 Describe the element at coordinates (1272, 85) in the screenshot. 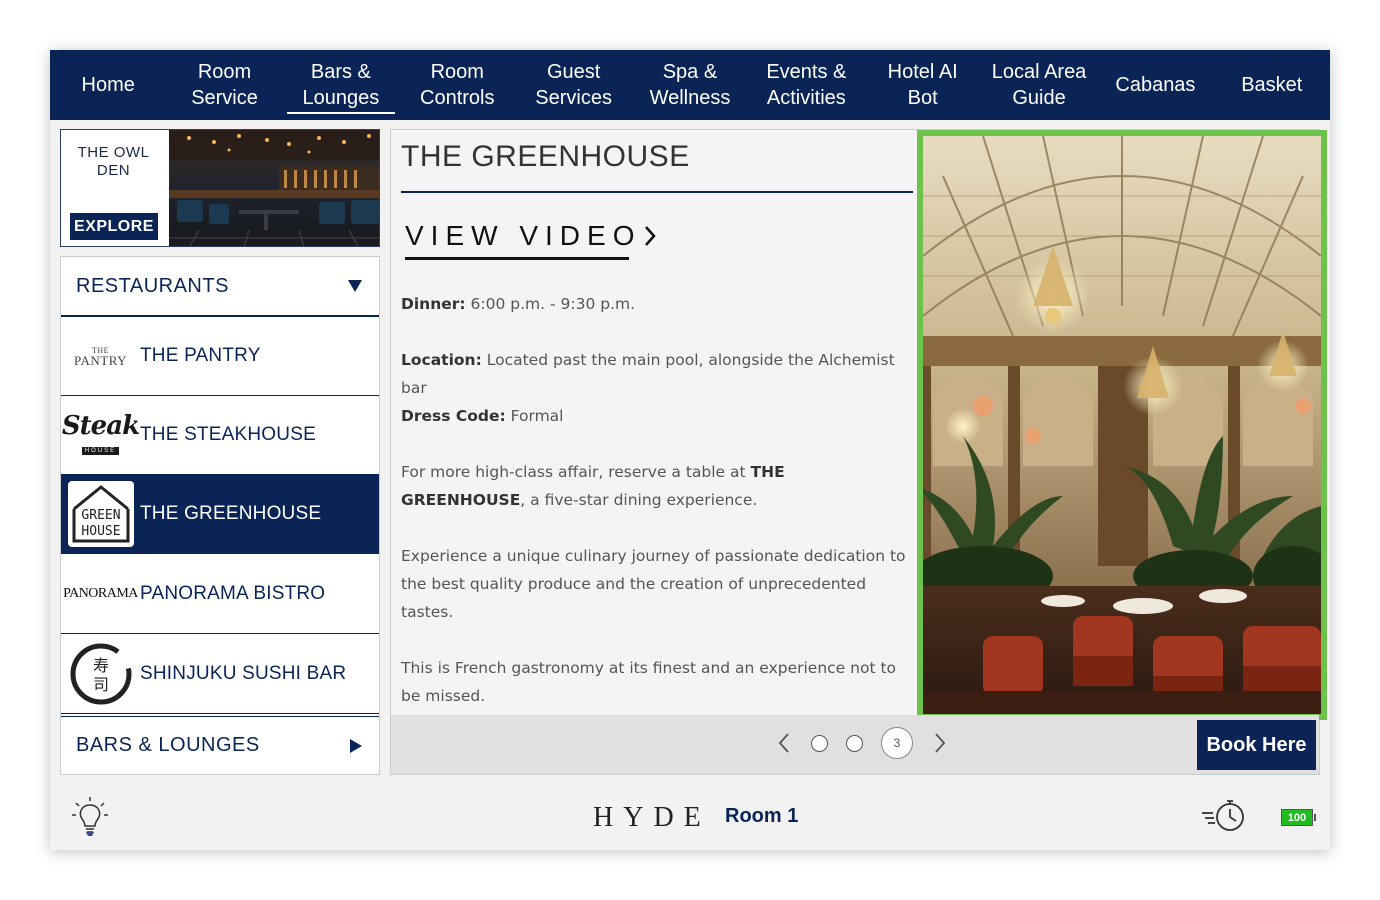

I see `nav-basket: Basket` at that location.